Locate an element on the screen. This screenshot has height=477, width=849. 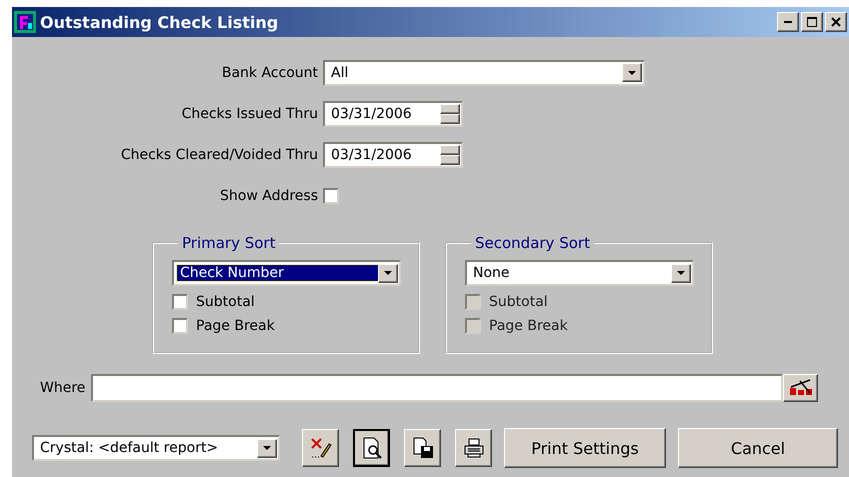
field-label: Show Address is located at coordinates (268, 196).